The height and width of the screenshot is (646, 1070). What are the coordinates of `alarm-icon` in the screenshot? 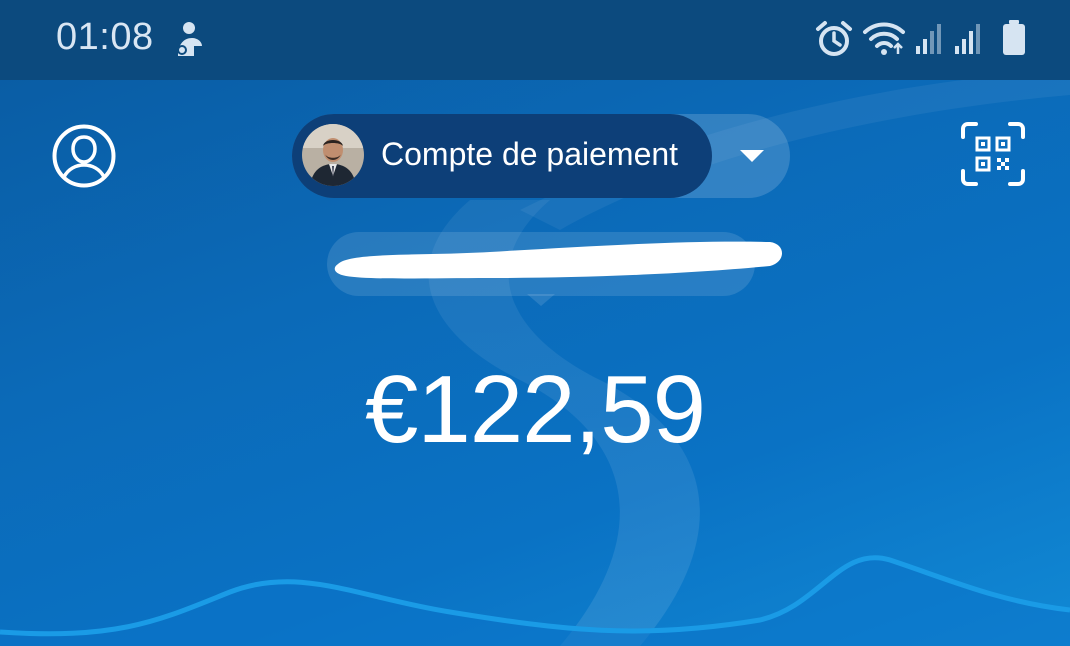 It's located at (834, 38).